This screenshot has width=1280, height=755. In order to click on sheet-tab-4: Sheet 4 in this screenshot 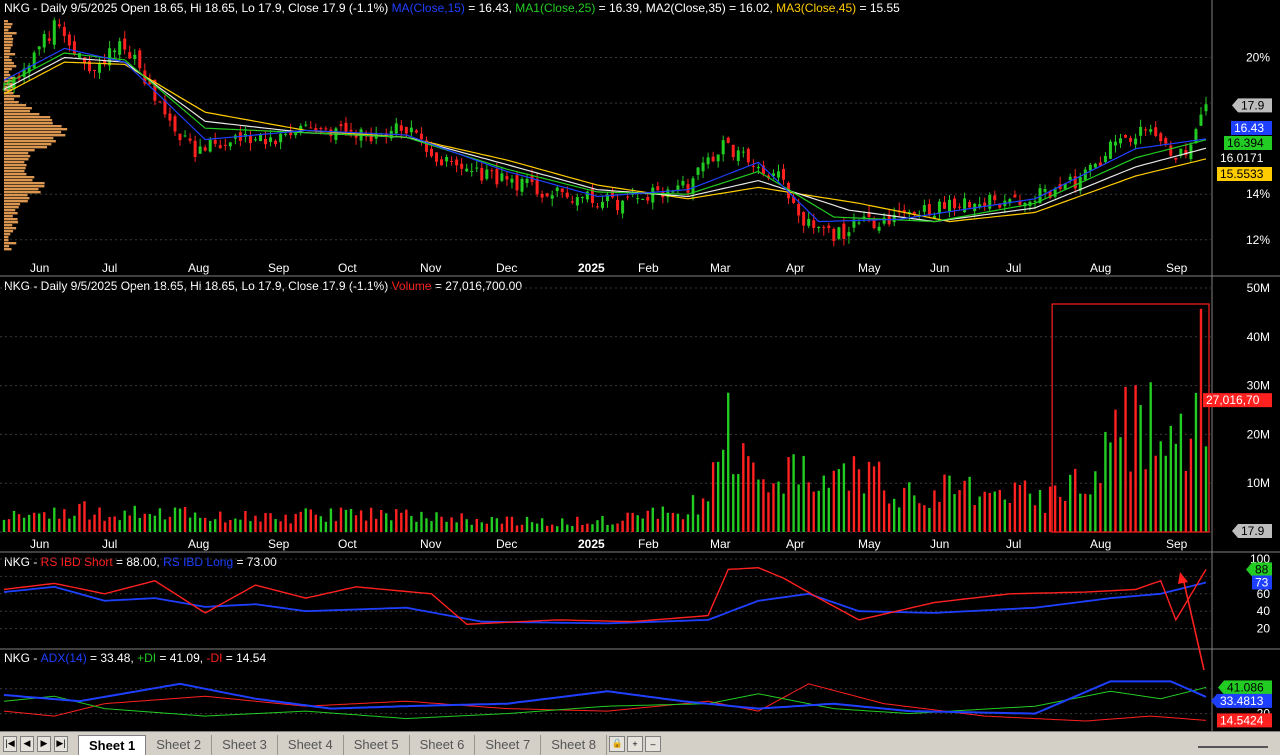, I will do `click(311, 744)`.